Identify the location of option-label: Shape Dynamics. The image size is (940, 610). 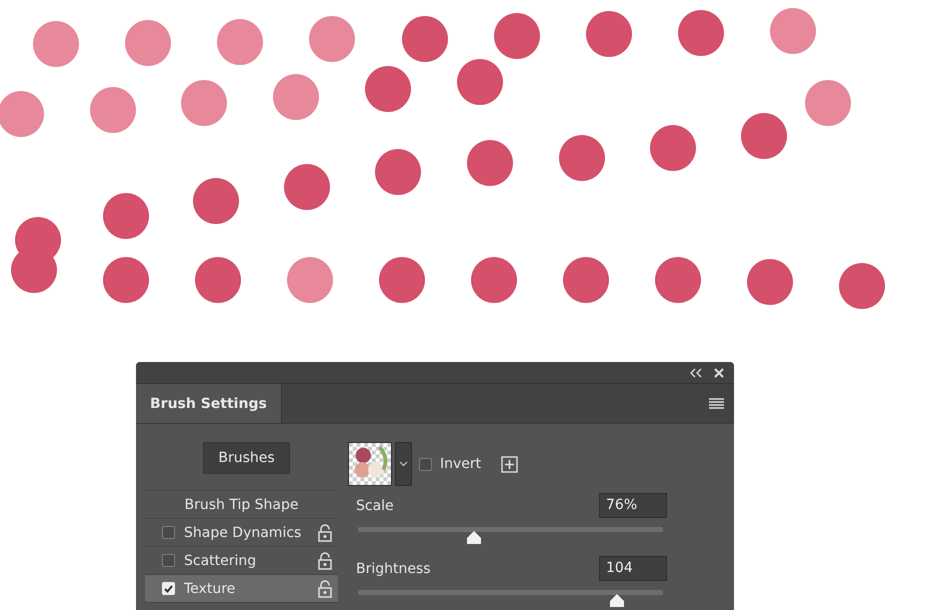
(243, 532).